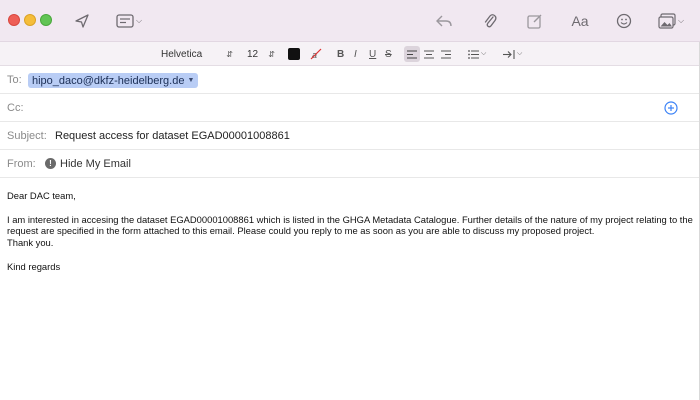 The height and width of the screenshot is (400, 700). Describe the element at coordinates (95, 164) in the screenshot. I see `from-account-value: Hide My Email` at that location.